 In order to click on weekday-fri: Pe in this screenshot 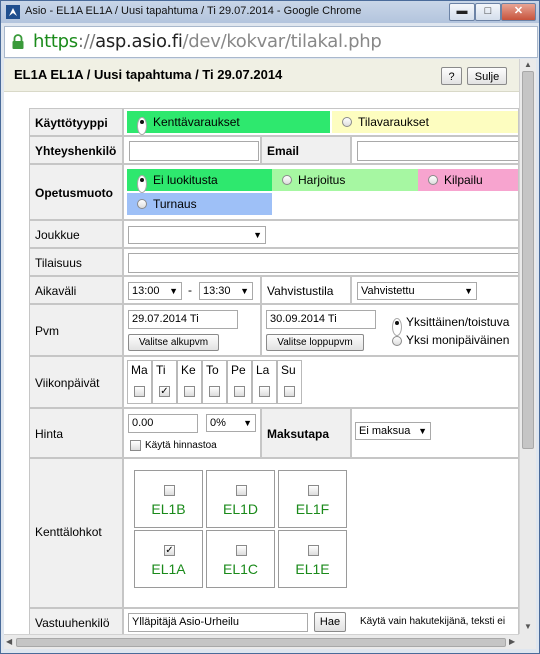, I will do `click(239, 382)`.